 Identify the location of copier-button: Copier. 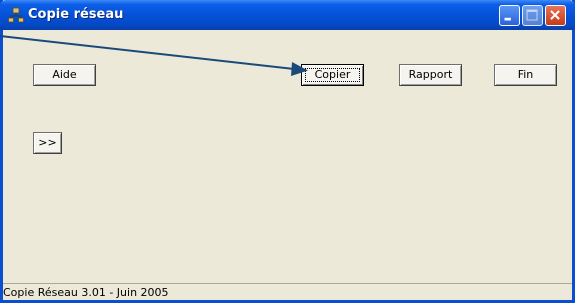
(332, 75).